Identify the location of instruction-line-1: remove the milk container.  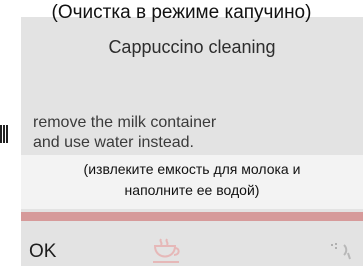
(125, 122).